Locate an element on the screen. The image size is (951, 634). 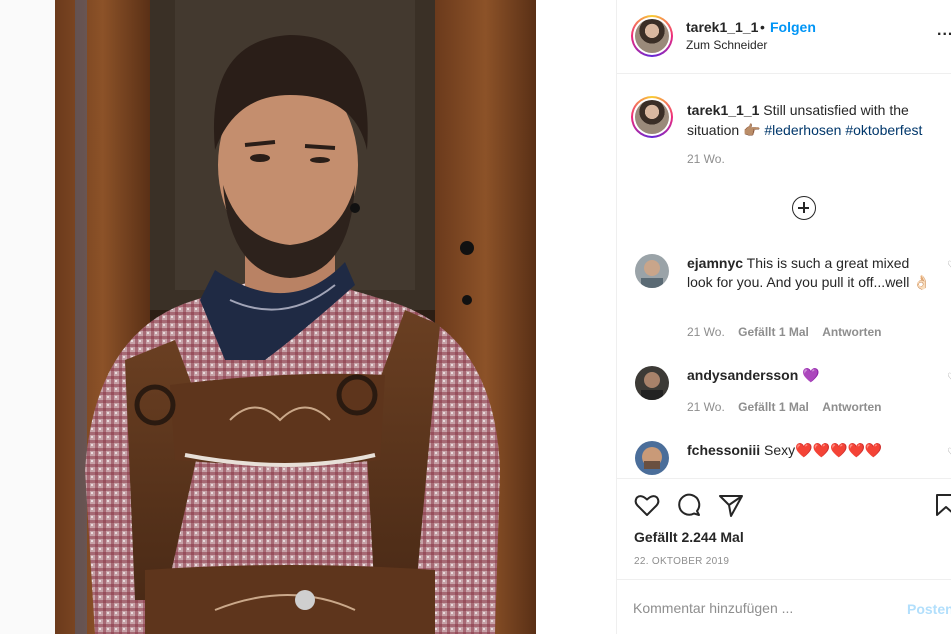
comment-bubble-icon is located at coordinates (689, 505).